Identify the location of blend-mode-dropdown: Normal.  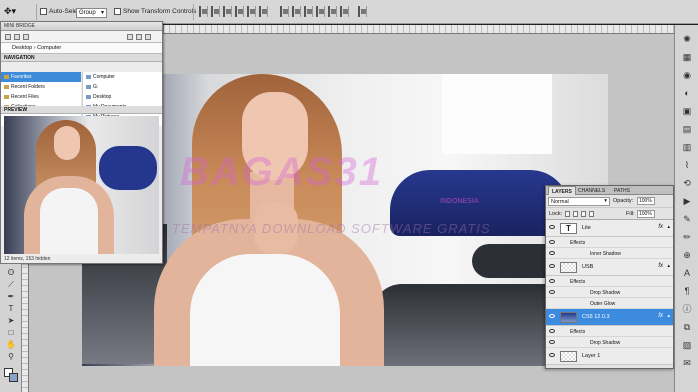
(579, 201).